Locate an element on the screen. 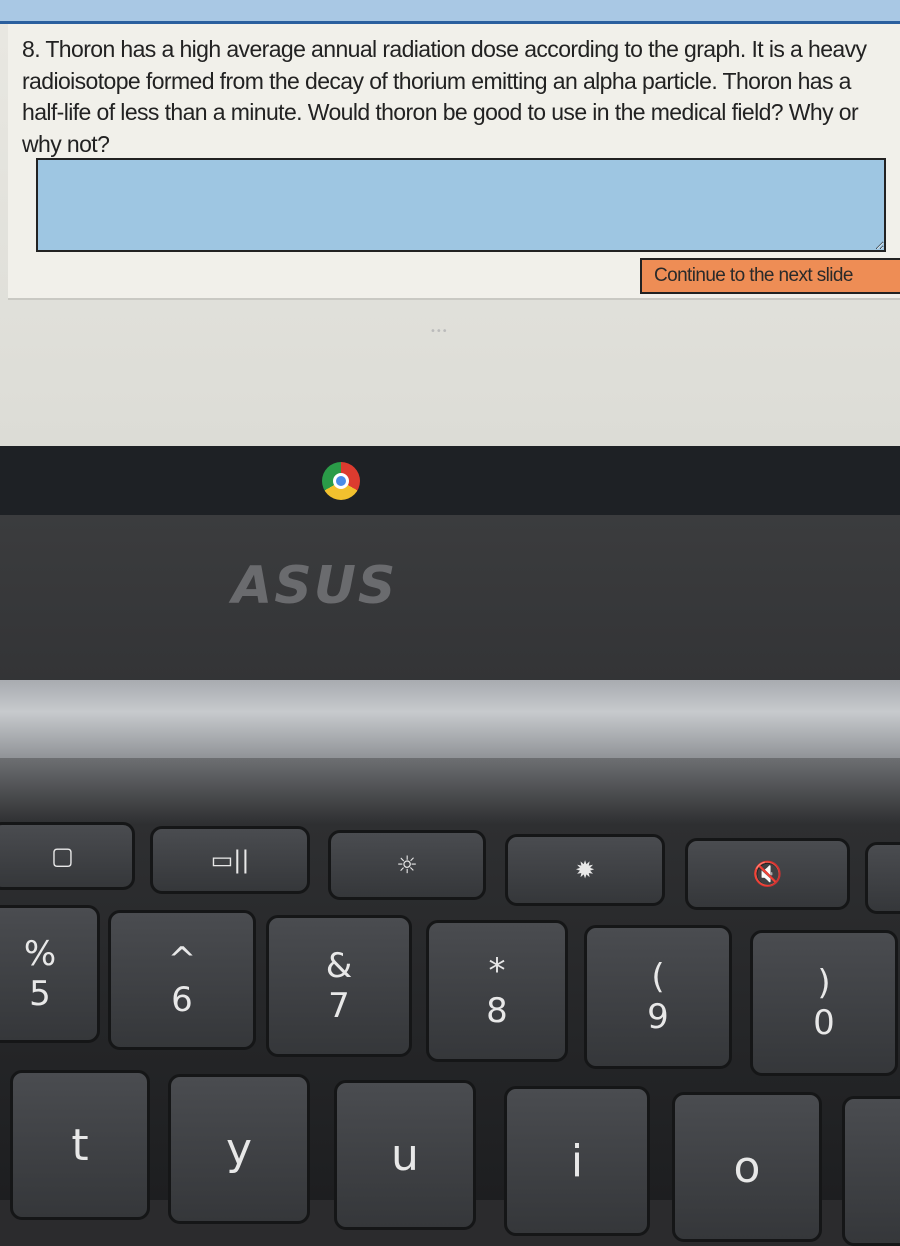 The width and height of the screenshot is (900, 1246). previous-answer-box is located at coordinates (450, 12).